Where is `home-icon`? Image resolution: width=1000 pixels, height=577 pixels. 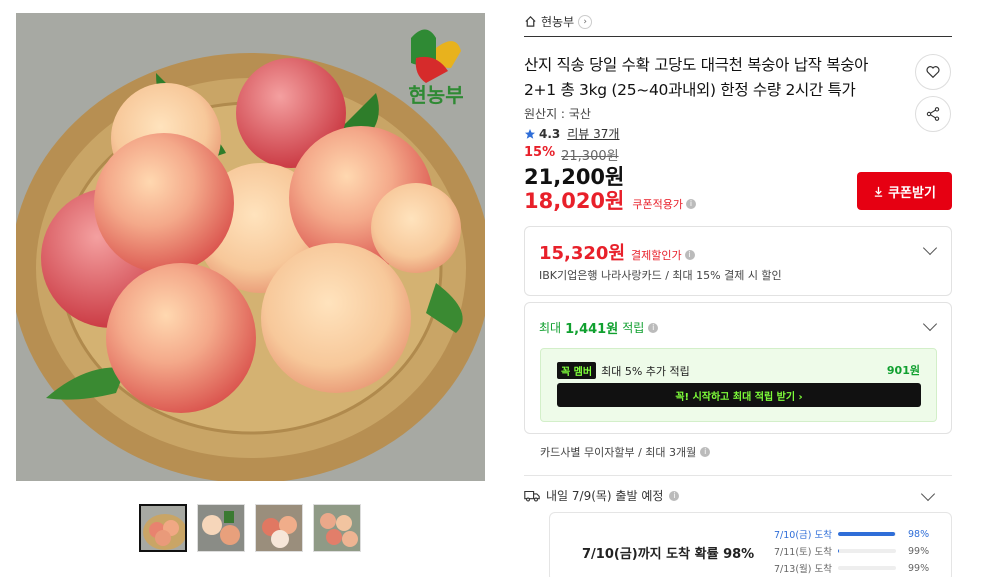
home-icon is located at coordinates (530, 21).